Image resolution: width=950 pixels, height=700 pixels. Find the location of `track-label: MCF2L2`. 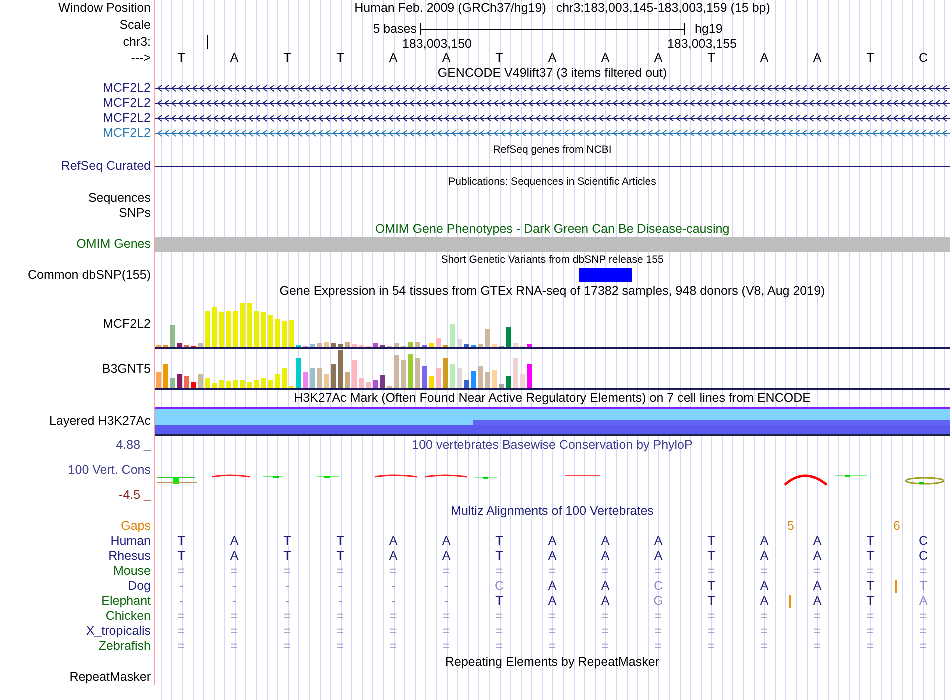

track-label: MCF2L2 is located at coordinates (127, 324).